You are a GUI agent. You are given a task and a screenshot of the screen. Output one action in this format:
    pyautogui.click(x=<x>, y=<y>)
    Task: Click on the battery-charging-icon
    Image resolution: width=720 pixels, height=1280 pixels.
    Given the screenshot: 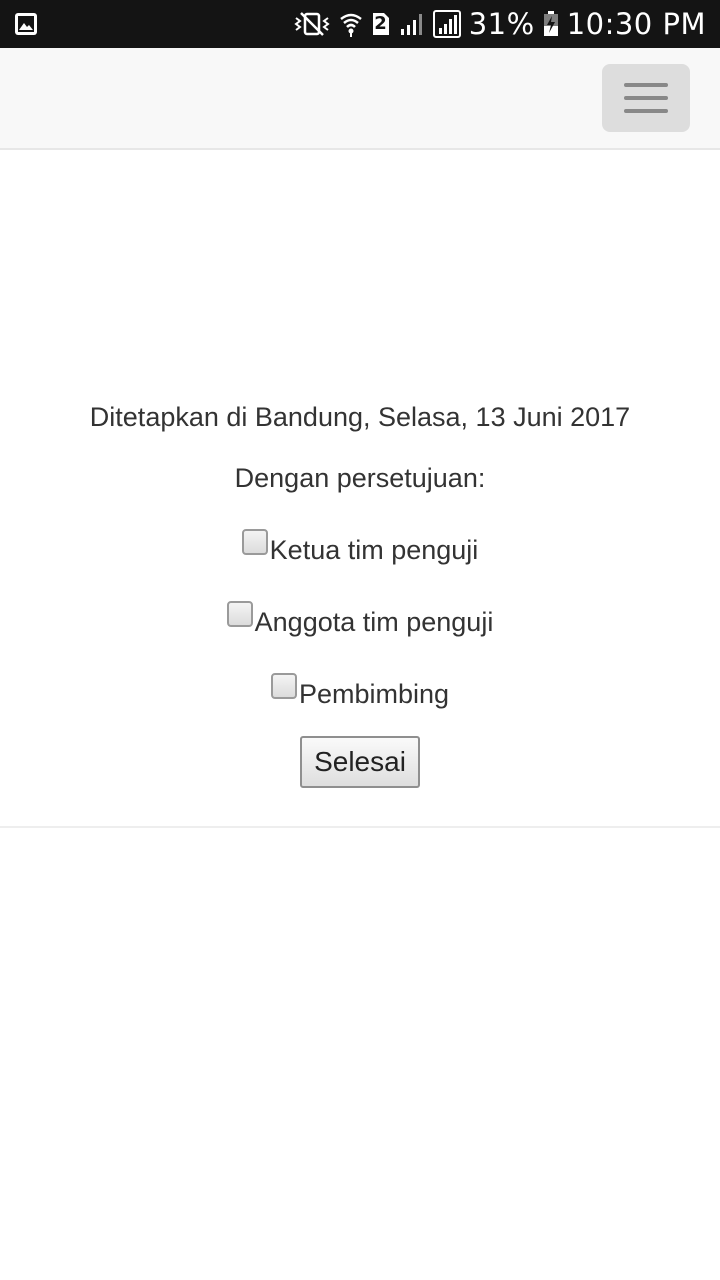 What is the action you would take?
    pyautogui.click(x=551, y=24)
    